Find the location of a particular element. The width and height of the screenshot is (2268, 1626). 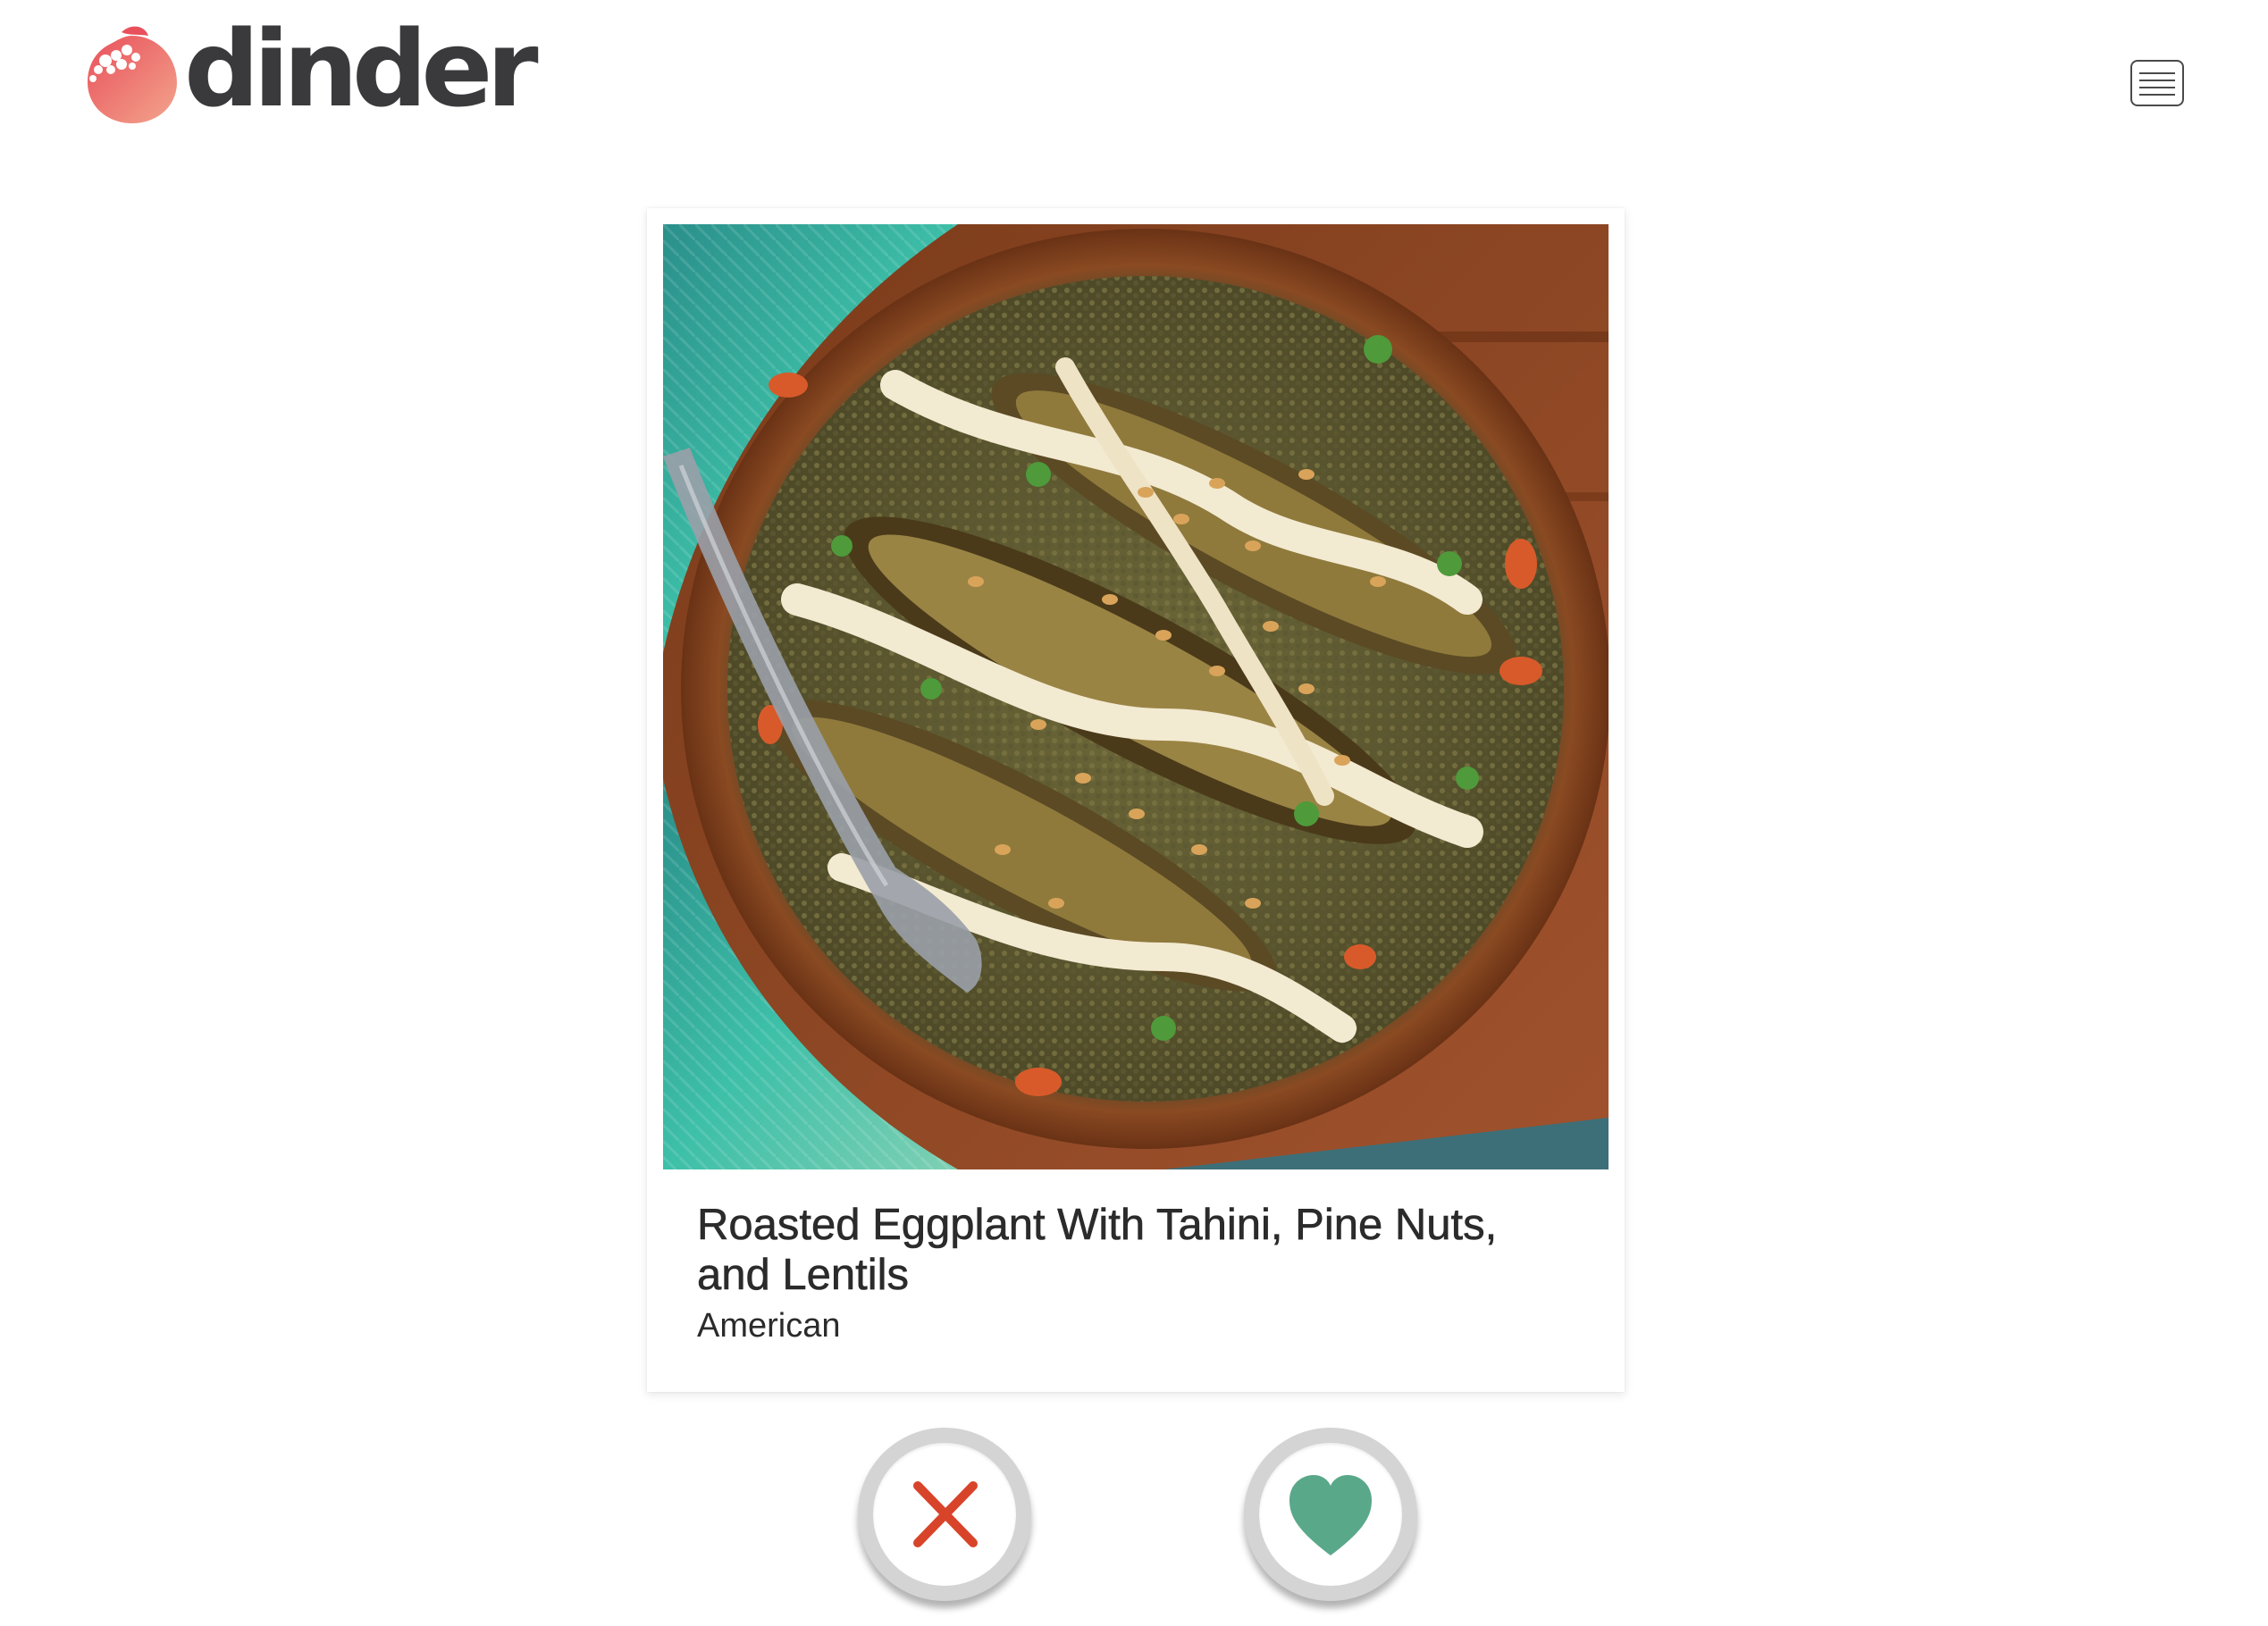

recipe-cuisine: American is located at coordinates (769, 1326).